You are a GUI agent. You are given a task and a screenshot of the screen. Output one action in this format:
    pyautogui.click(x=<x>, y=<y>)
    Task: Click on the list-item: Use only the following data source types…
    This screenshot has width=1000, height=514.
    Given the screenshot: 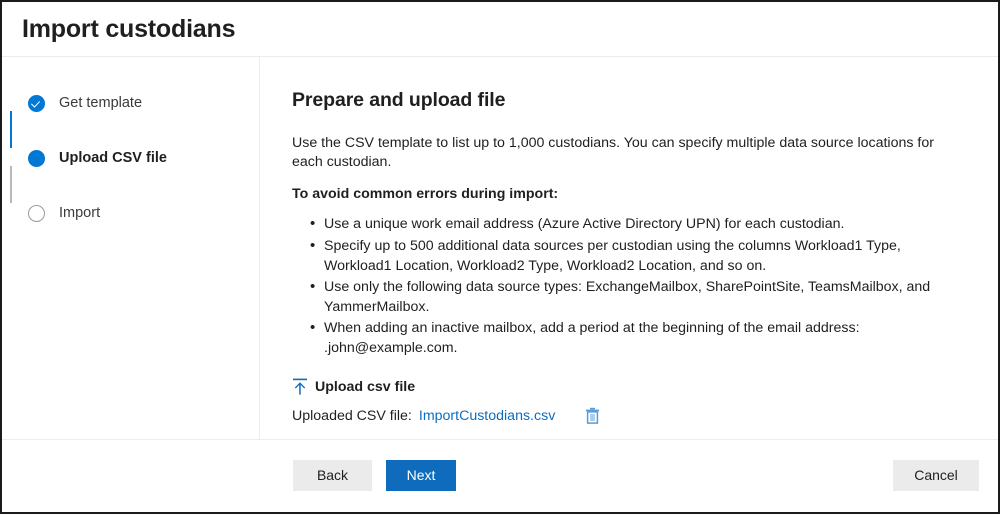 What is the action you would take?
    pyautogui.click(x=639, y=296)
    